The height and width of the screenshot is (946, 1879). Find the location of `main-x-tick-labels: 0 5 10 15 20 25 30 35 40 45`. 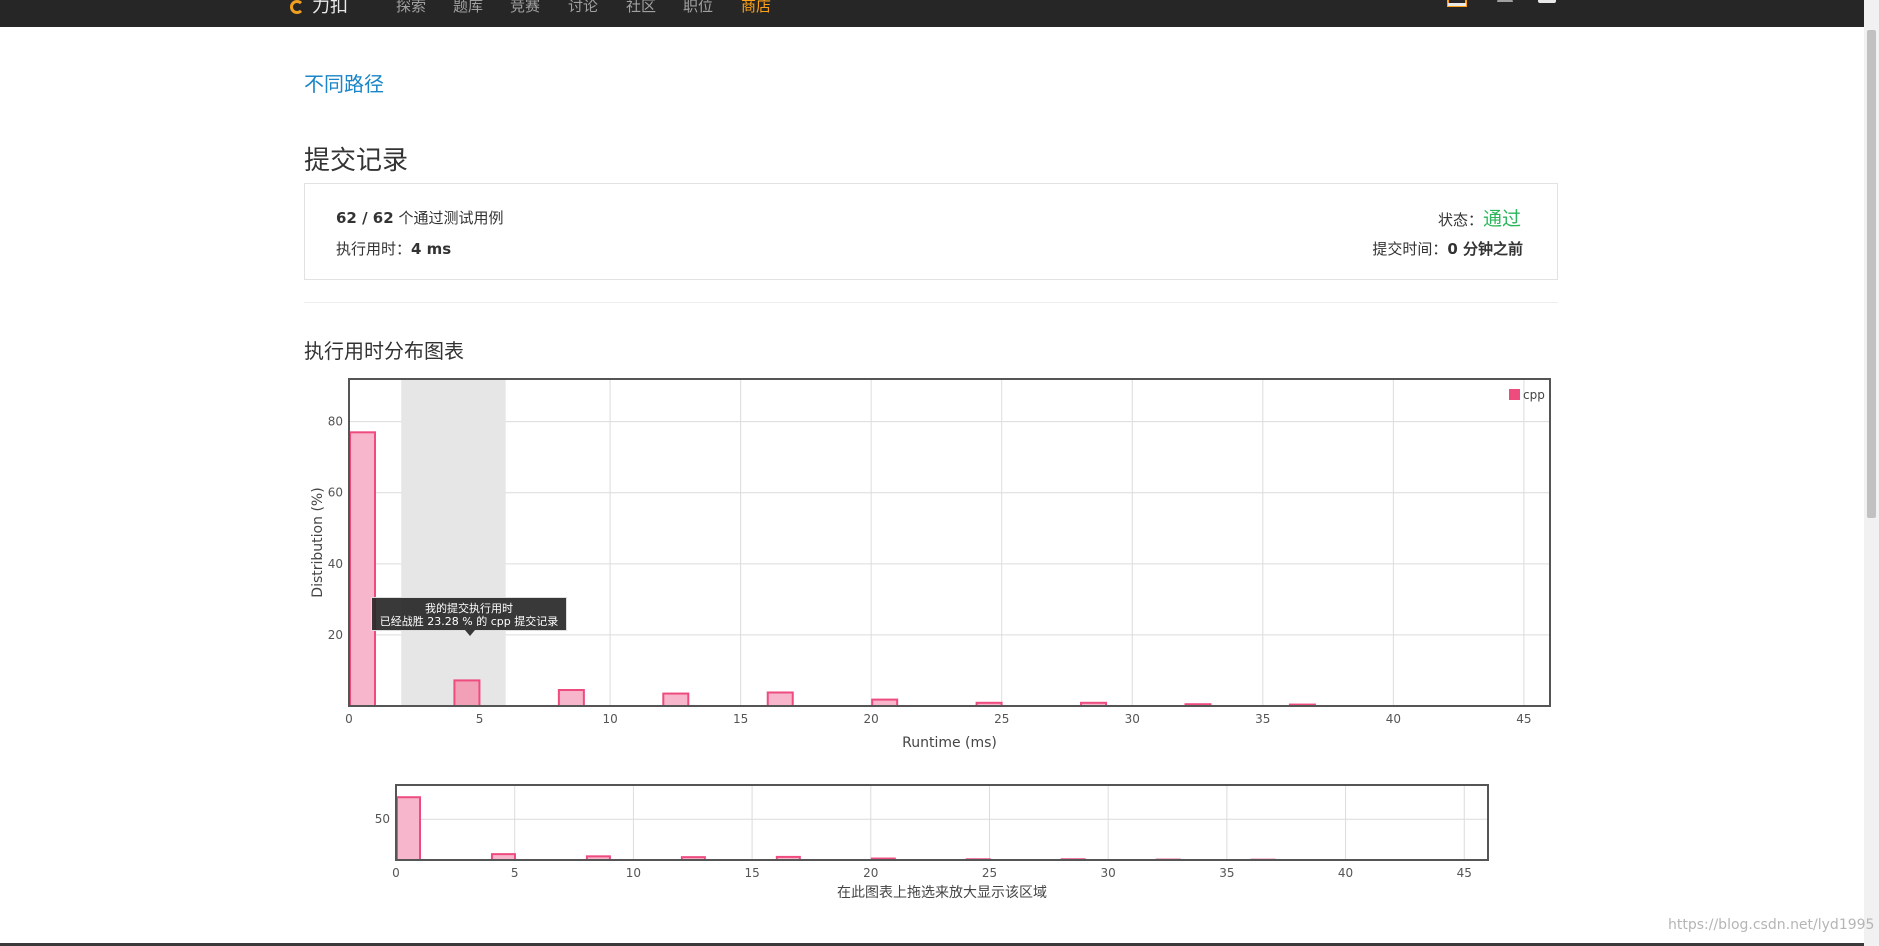

main-x-tick-labels: 0 5 10 15 20 25 30 35 40 45 is located at coordinates (938, 719).